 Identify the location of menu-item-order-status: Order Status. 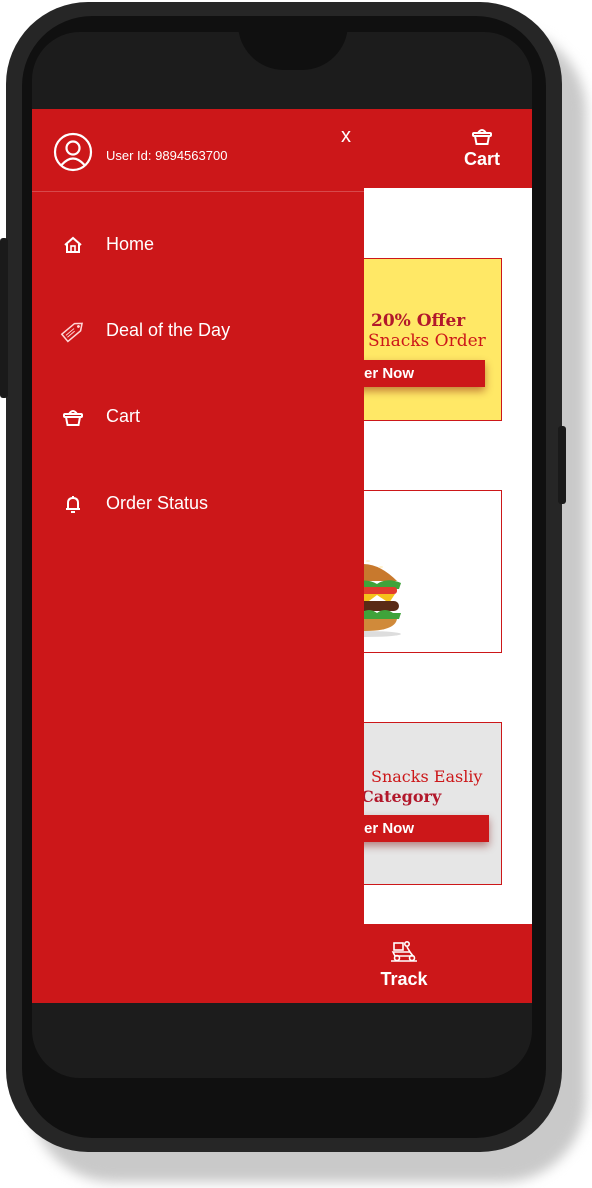
(198, 504).